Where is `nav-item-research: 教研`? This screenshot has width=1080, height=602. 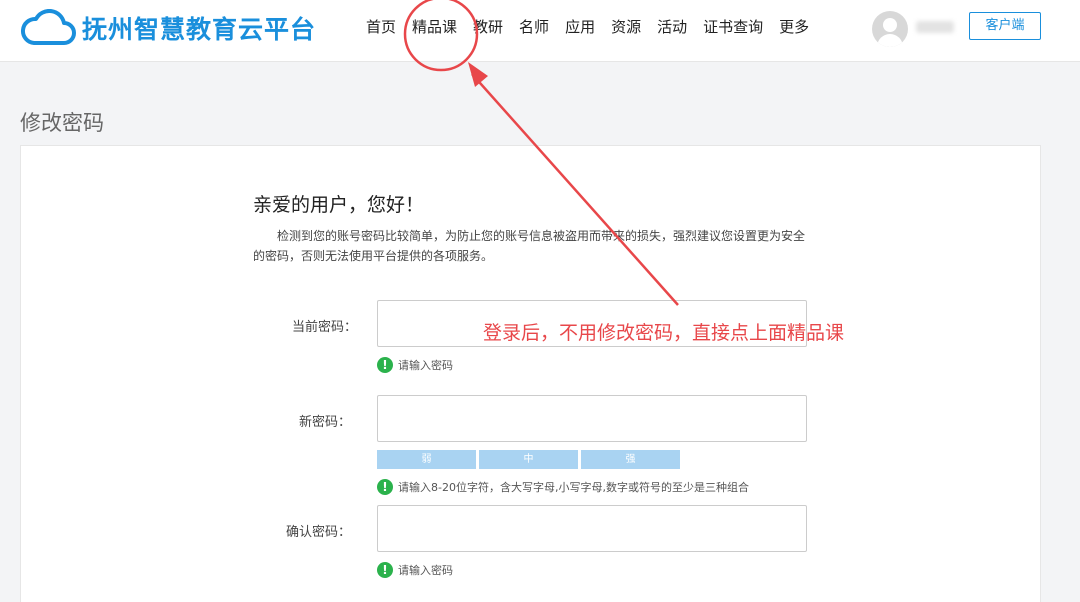
nav-item-research: 教研 is located at coordinates (488, 27).